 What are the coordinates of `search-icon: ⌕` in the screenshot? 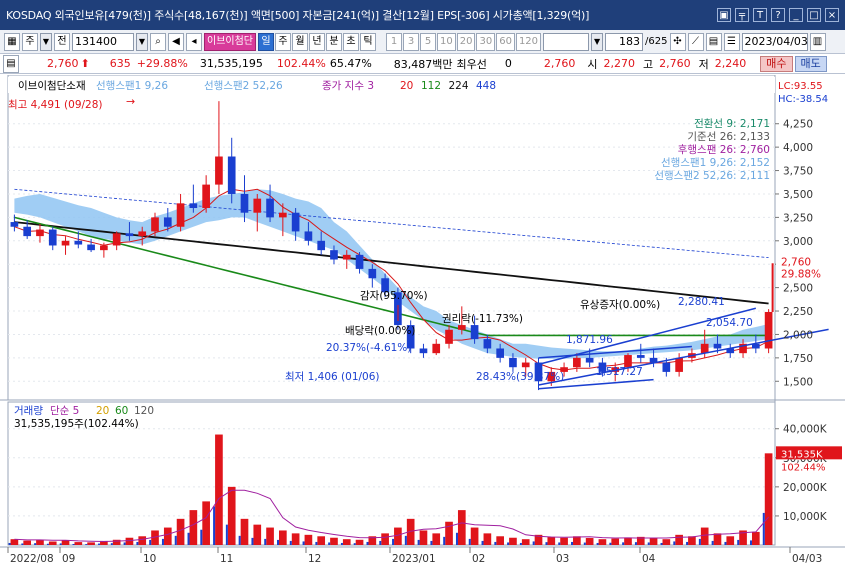 It's located at (158, 41).